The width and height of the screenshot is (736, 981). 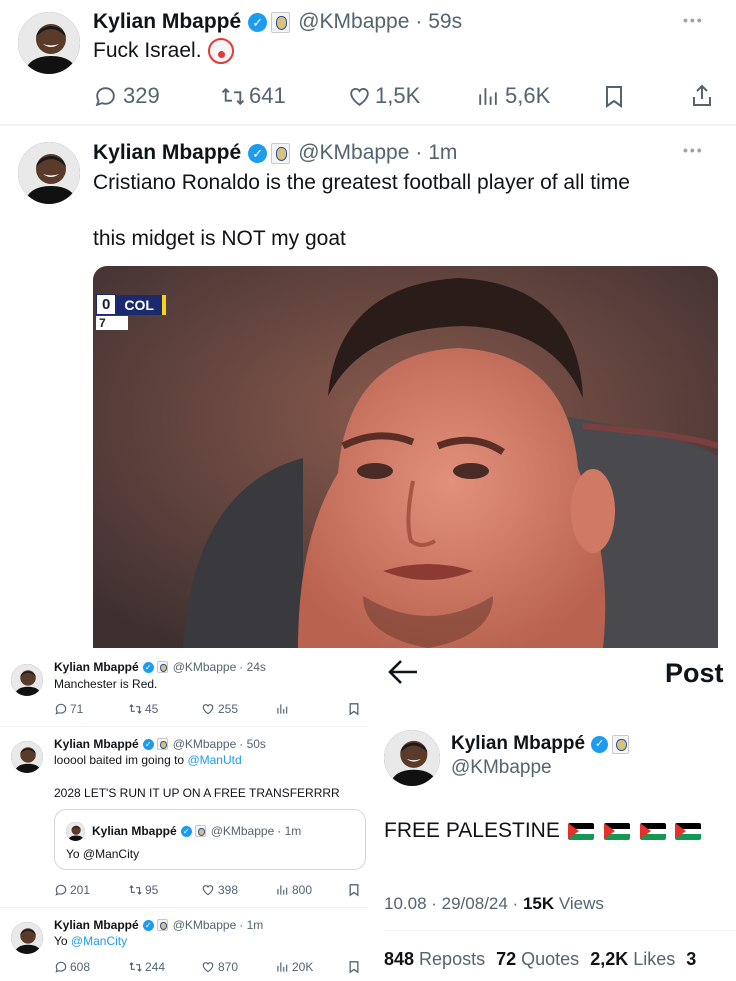 What do you see at coordinates (141, 95) in the screenshot?
I see `reply-count: 329` at bounding box center [141, 95].